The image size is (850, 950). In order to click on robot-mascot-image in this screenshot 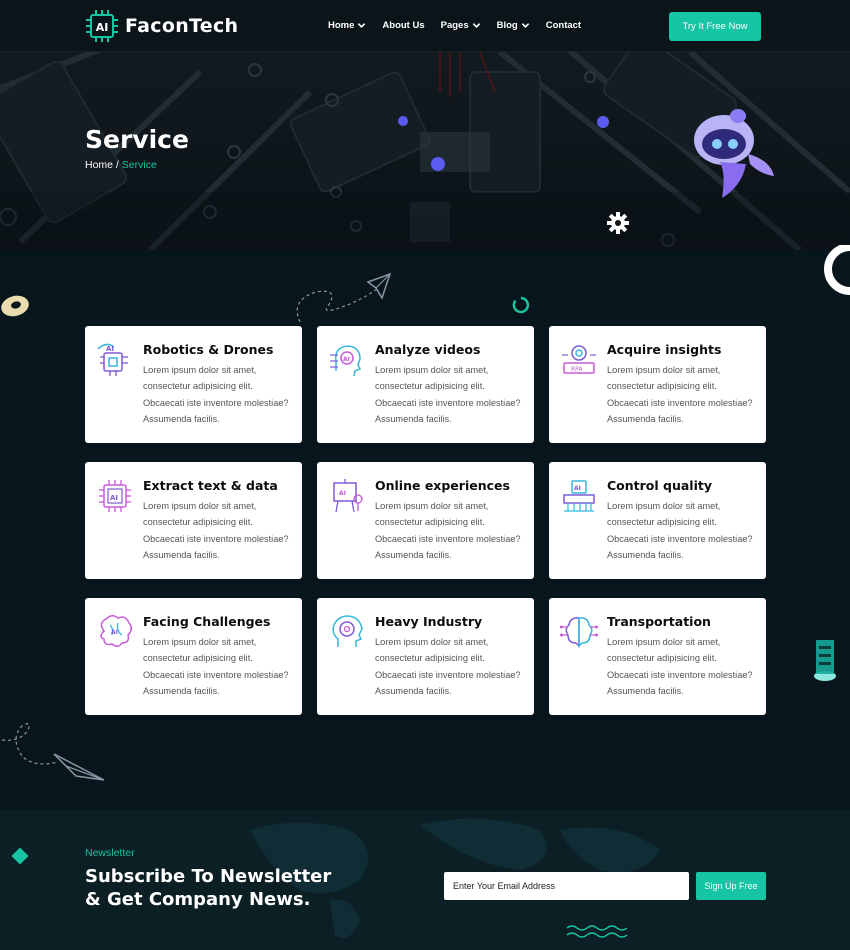, I will do `click(734, 153)`.